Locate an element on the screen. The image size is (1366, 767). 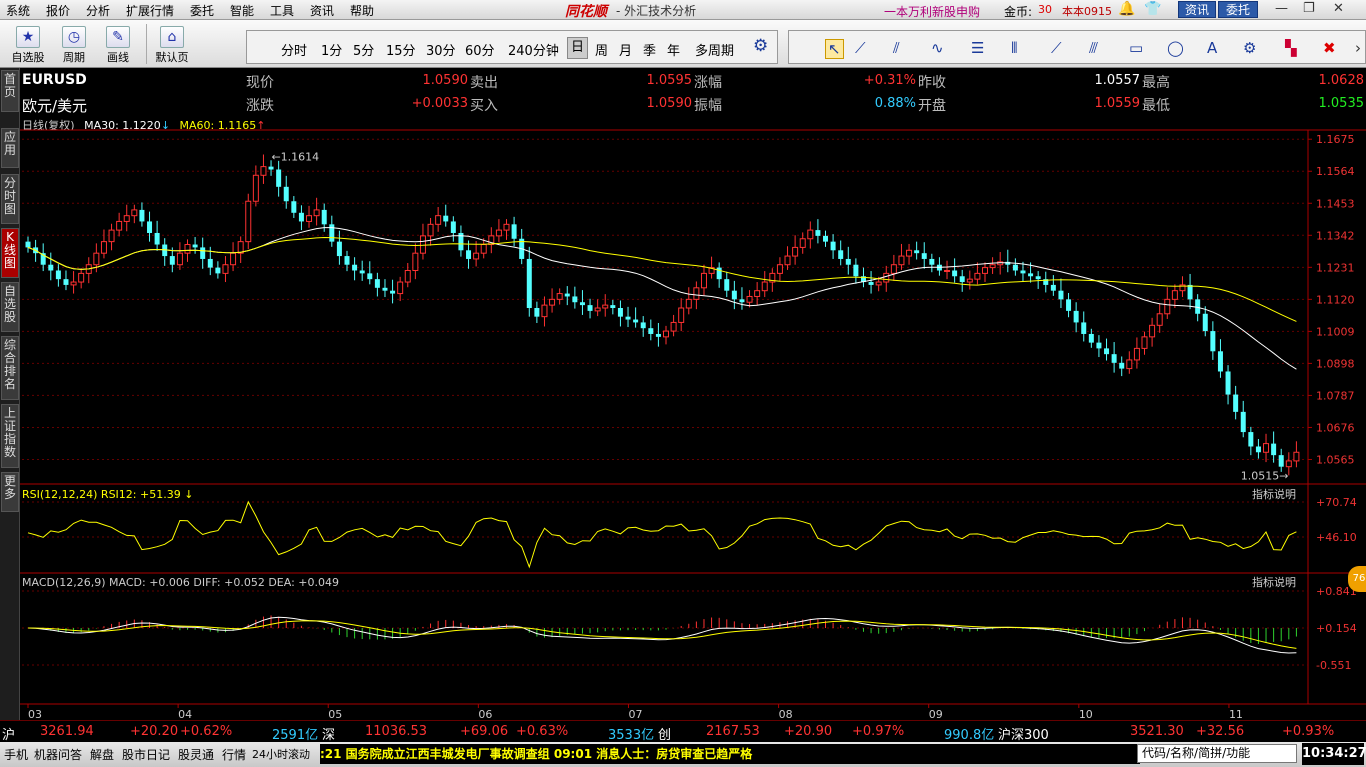
parallel-tool-icon: ⫽ is located at coordinates (896, 48).